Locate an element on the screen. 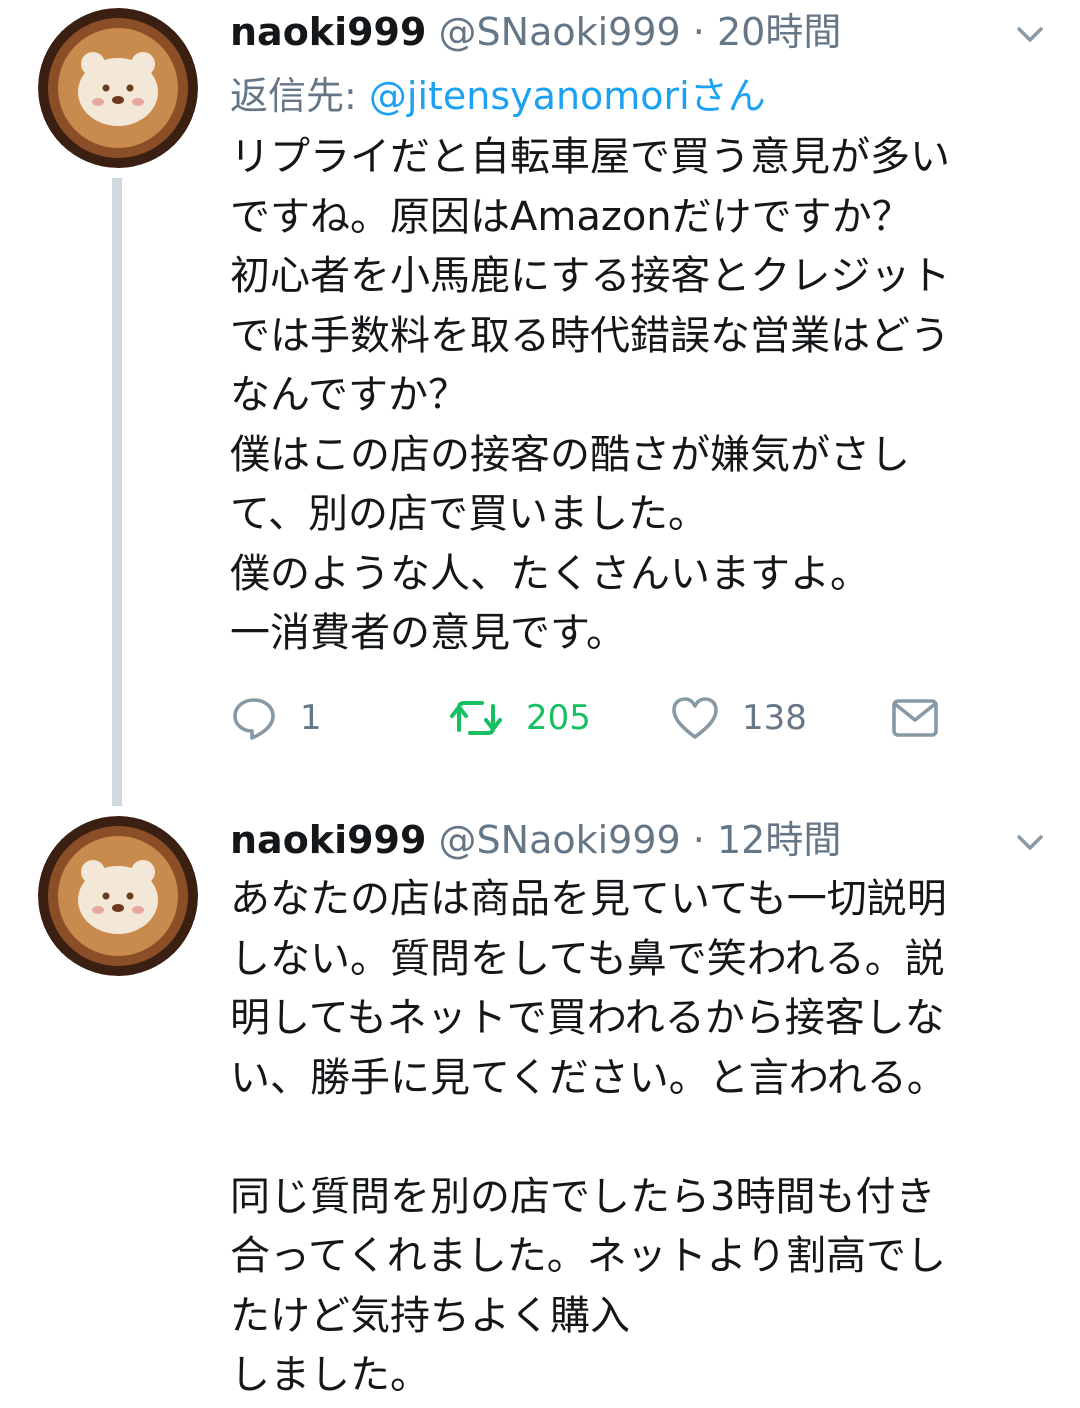  reply-count: 1 is located at coordinates (311, 718).